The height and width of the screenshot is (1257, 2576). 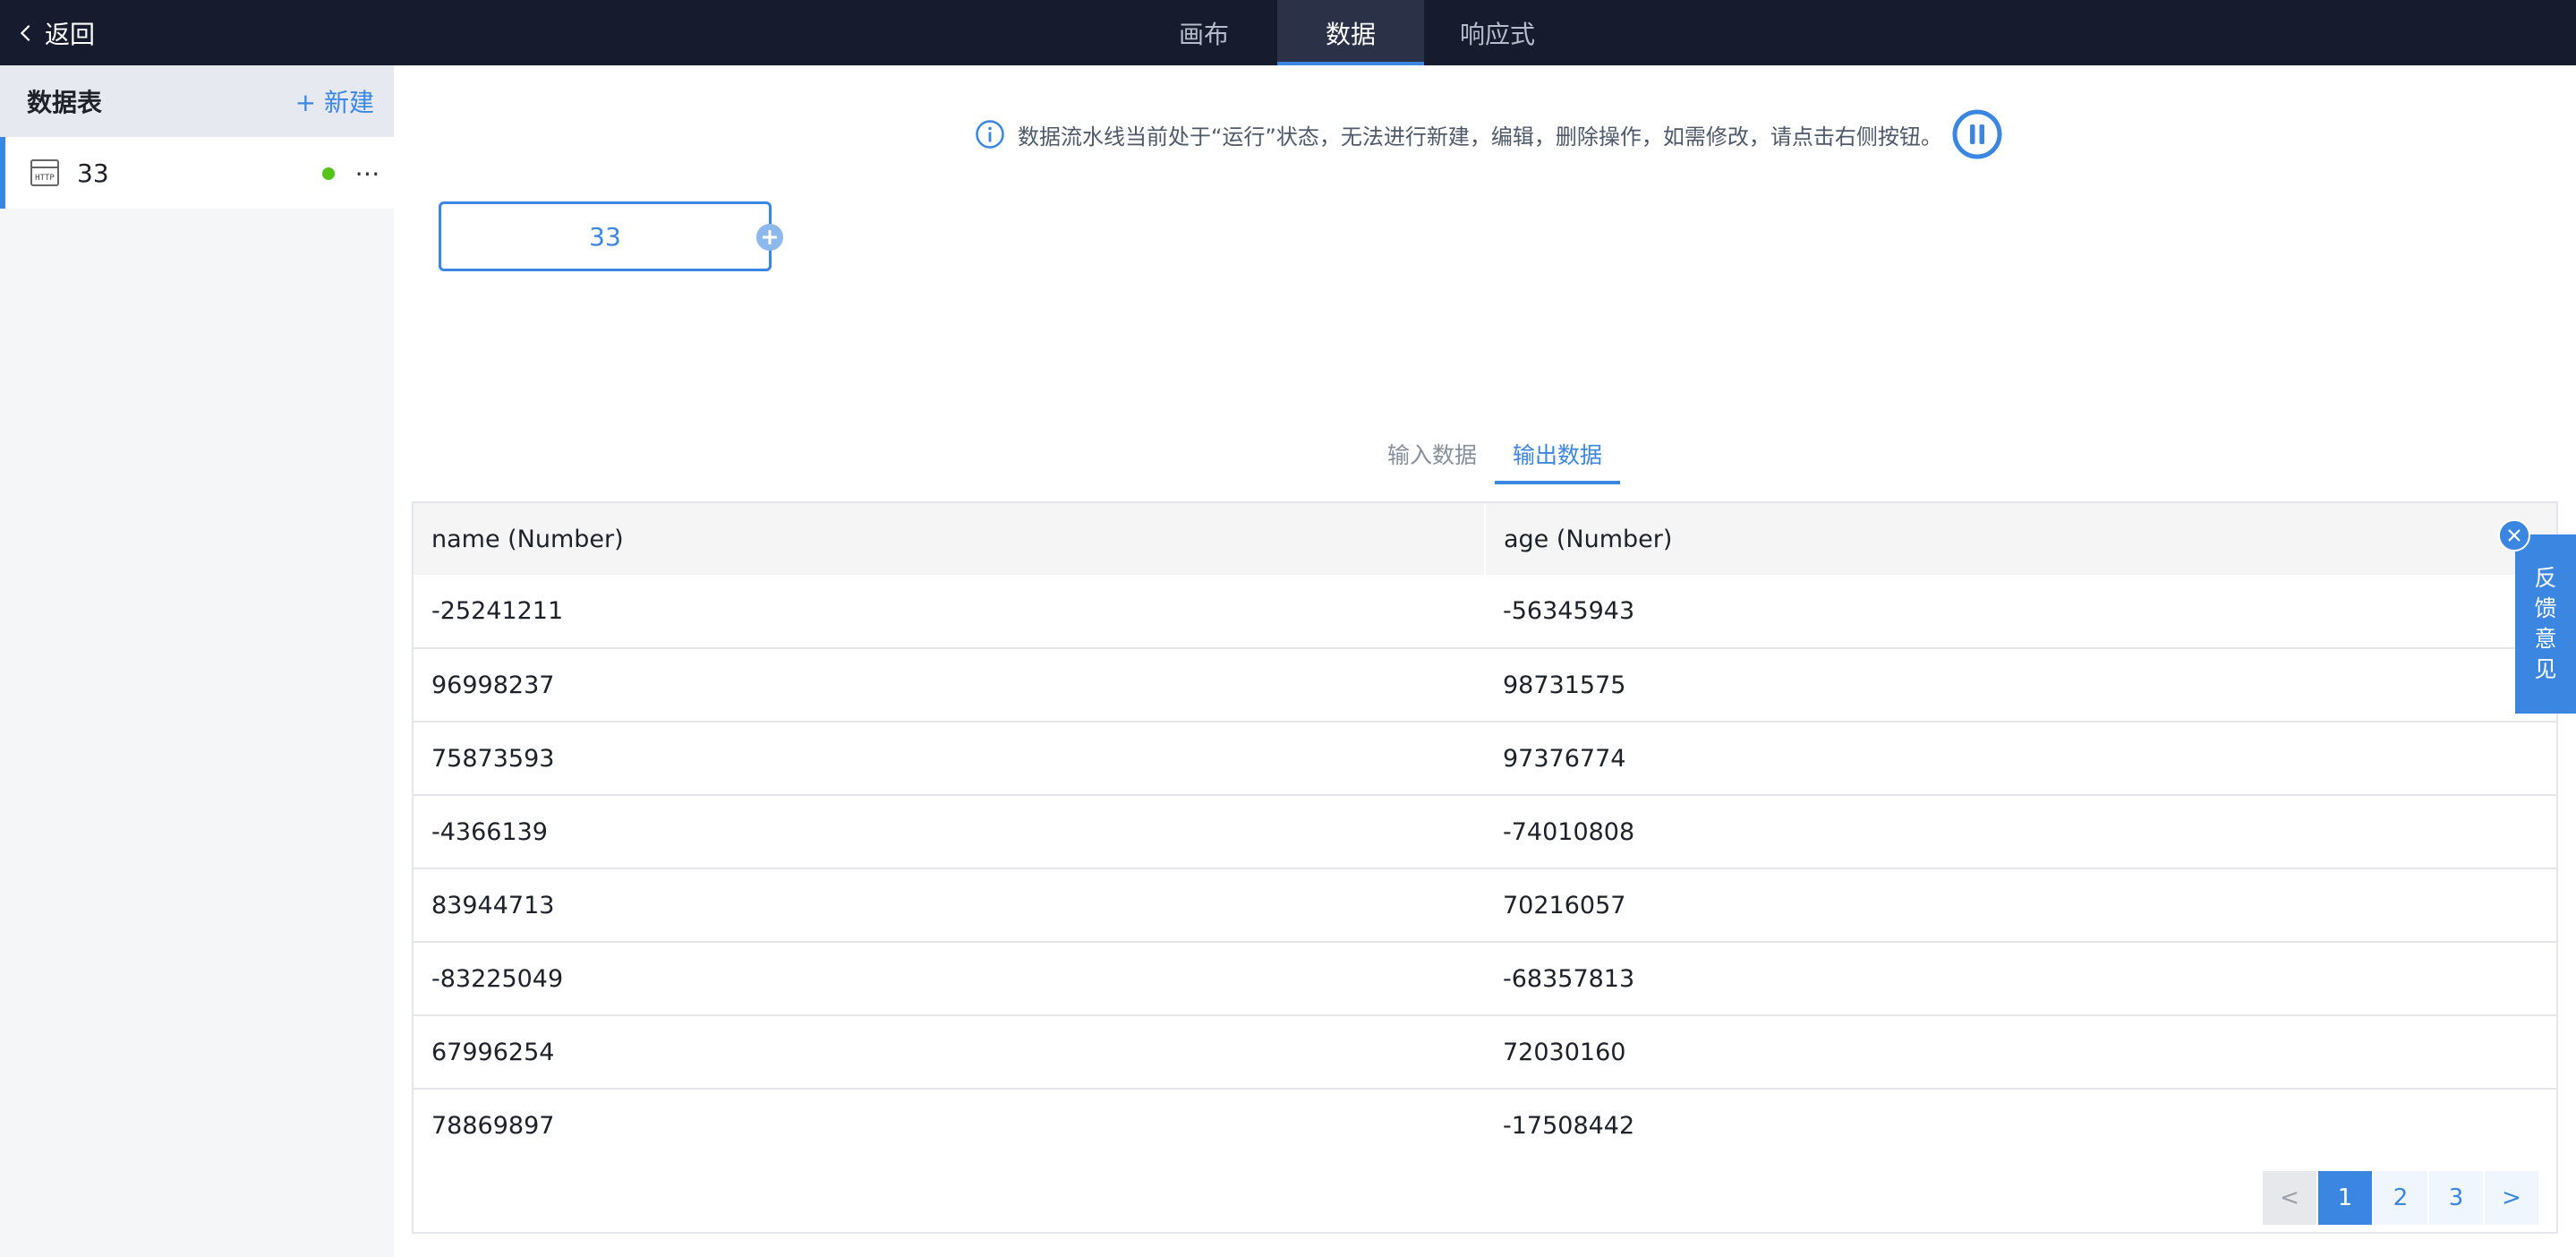 I want to click on sidebar: 数据表 + 新建 HTTP 33 ⋯, so click(x=197, y=661).